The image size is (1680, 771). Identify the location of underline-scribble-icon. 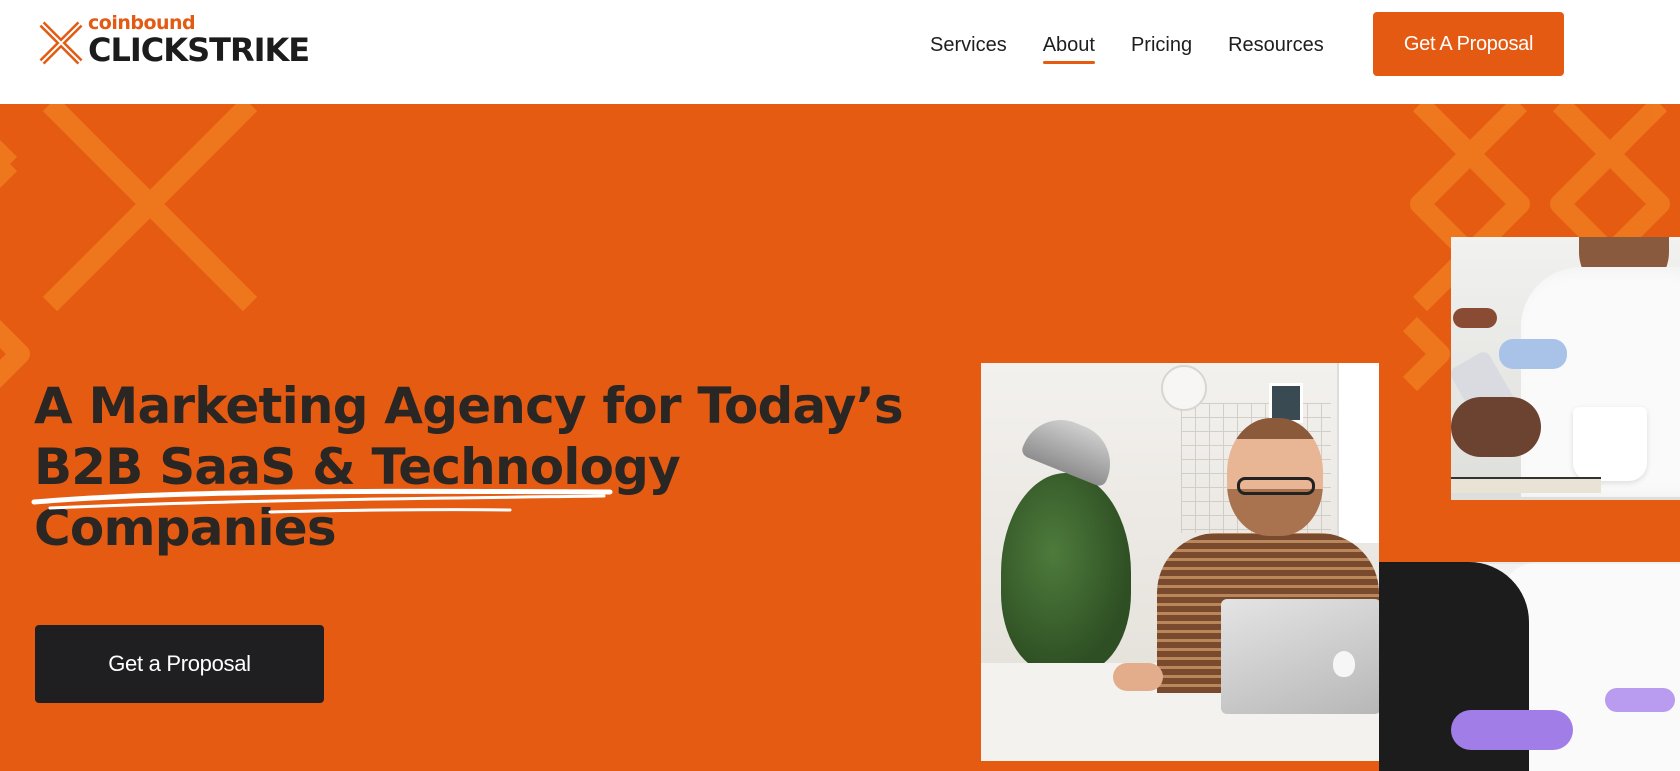
(322, 501).